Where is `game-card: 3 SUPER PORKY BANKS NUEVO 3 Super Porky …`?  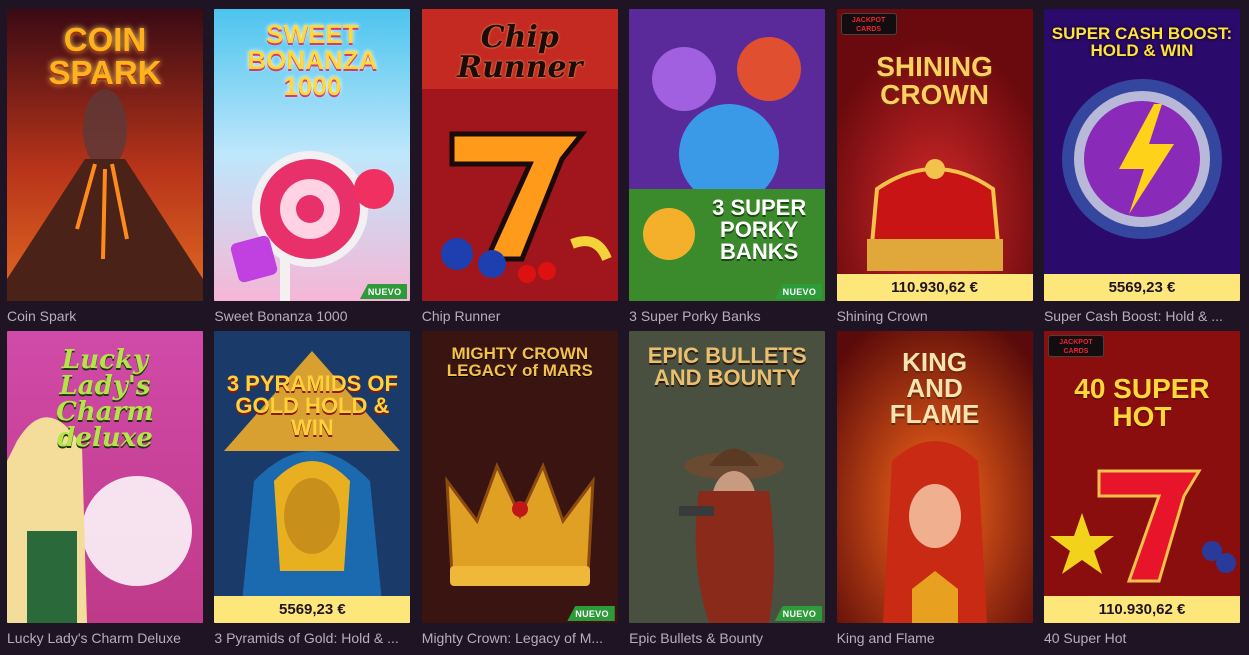 game-card: 3 SUPER PORKY BANKS NUEVO 3 Super Porky … is located at coordinates (727, 167).